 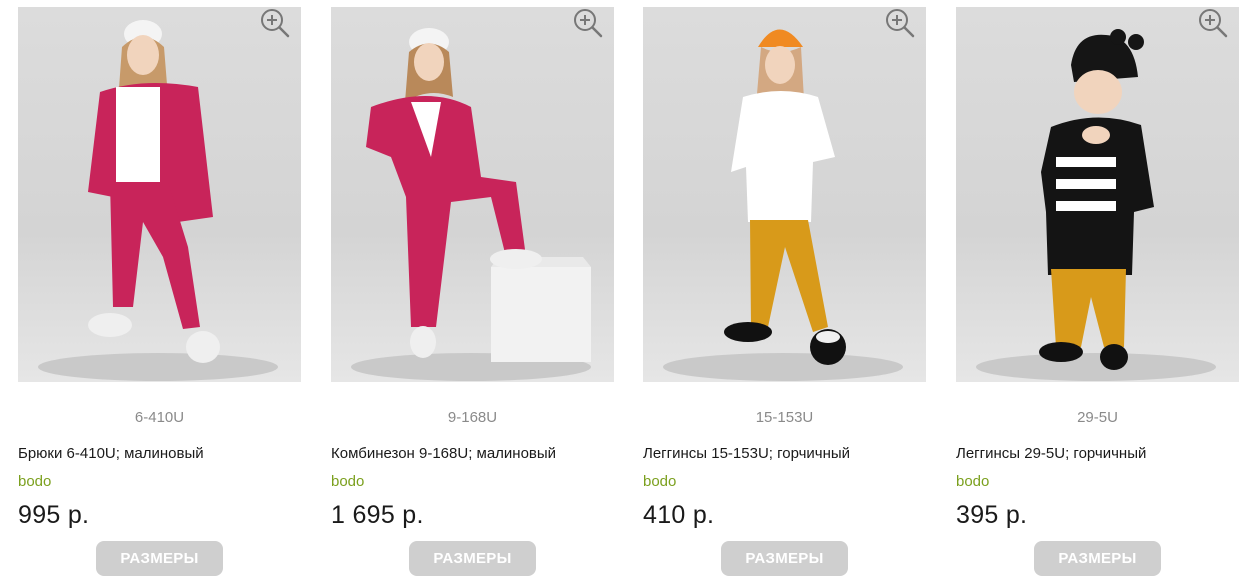 What do you see at coordinates (168, 453) in the screenshot?
I see `product-title: Брюки 6-410U; малиновый` at bounding box center [168, 453].